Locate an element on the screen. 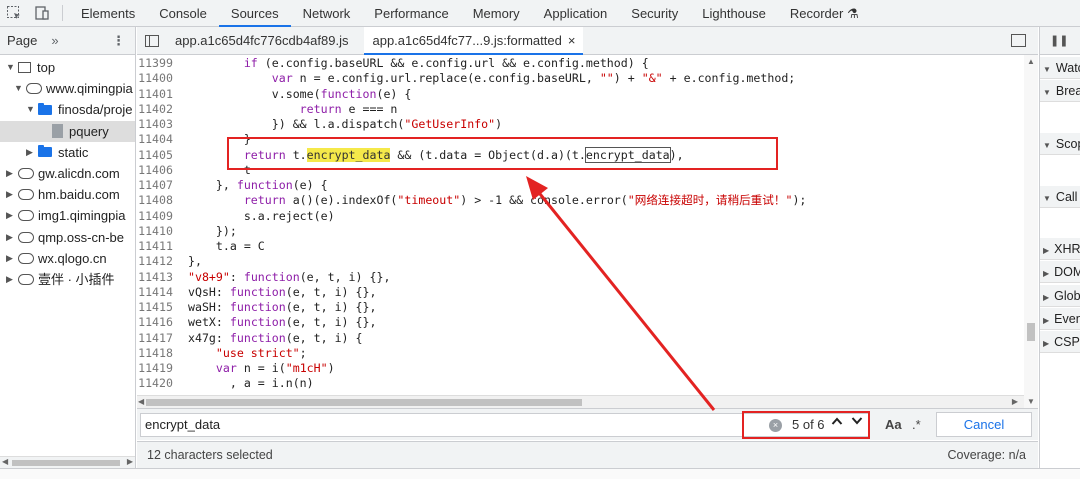 The width and height of the screenshot is (1080, 479). tree-item: ▶ hm.baidu.com is located at coordinates (63, 194).